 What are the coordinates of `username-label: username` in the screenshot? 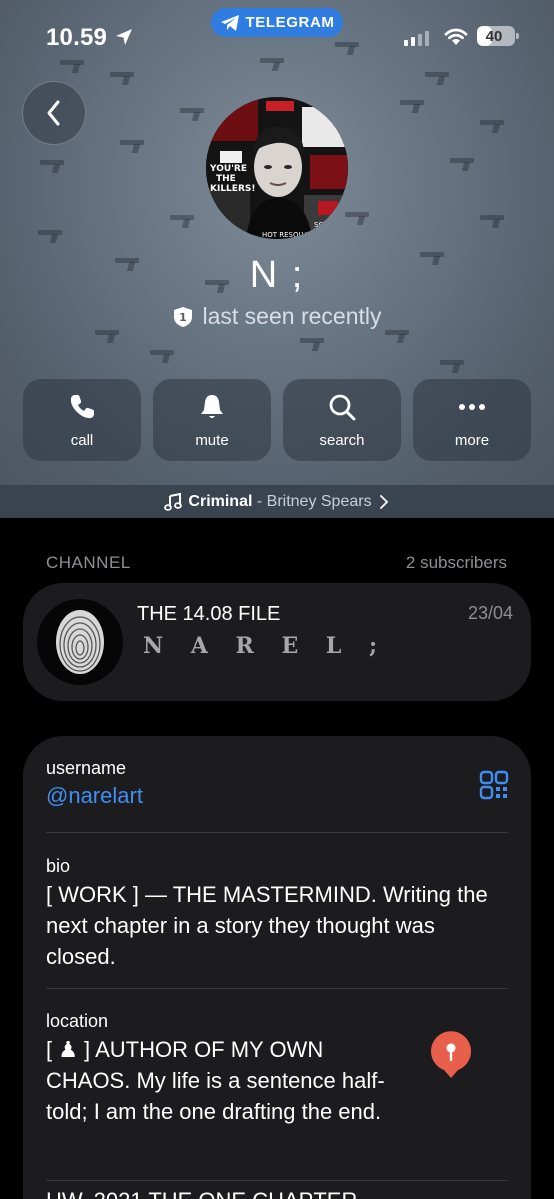 It's located at (86, 768).